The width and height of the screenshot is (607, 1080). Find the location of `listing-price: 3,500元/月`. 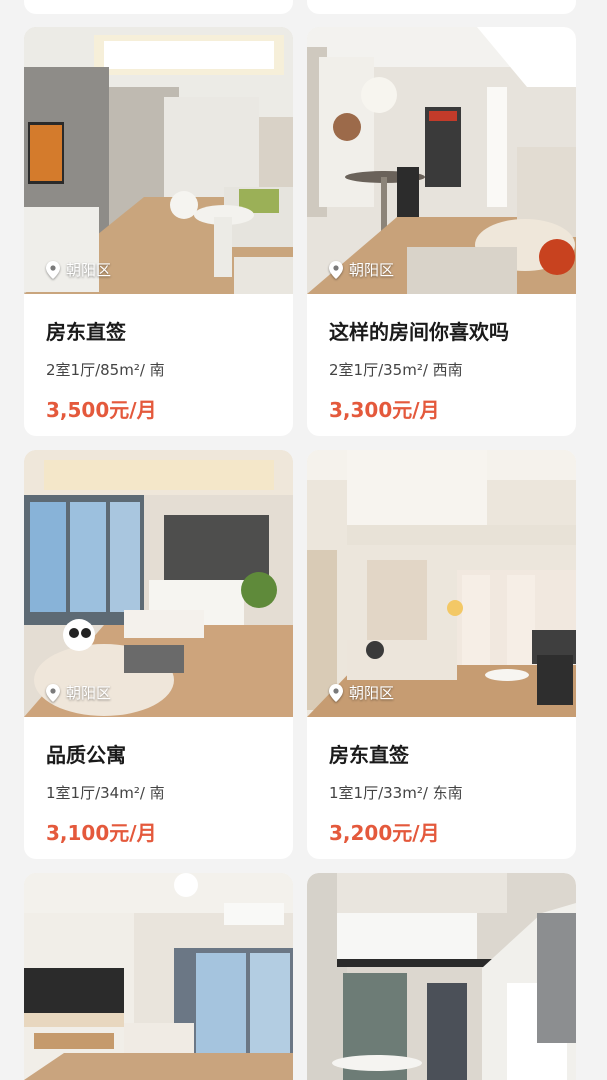

listing-price: 3,500元/月 is located at coordinates (101, 410).